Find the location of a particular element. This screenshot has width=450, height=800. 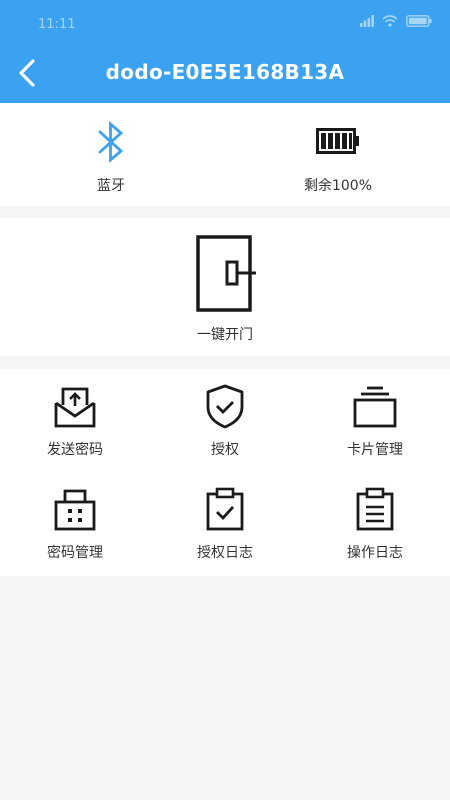

password-management-button: 密码管理 is located at coordinates (75, 532).